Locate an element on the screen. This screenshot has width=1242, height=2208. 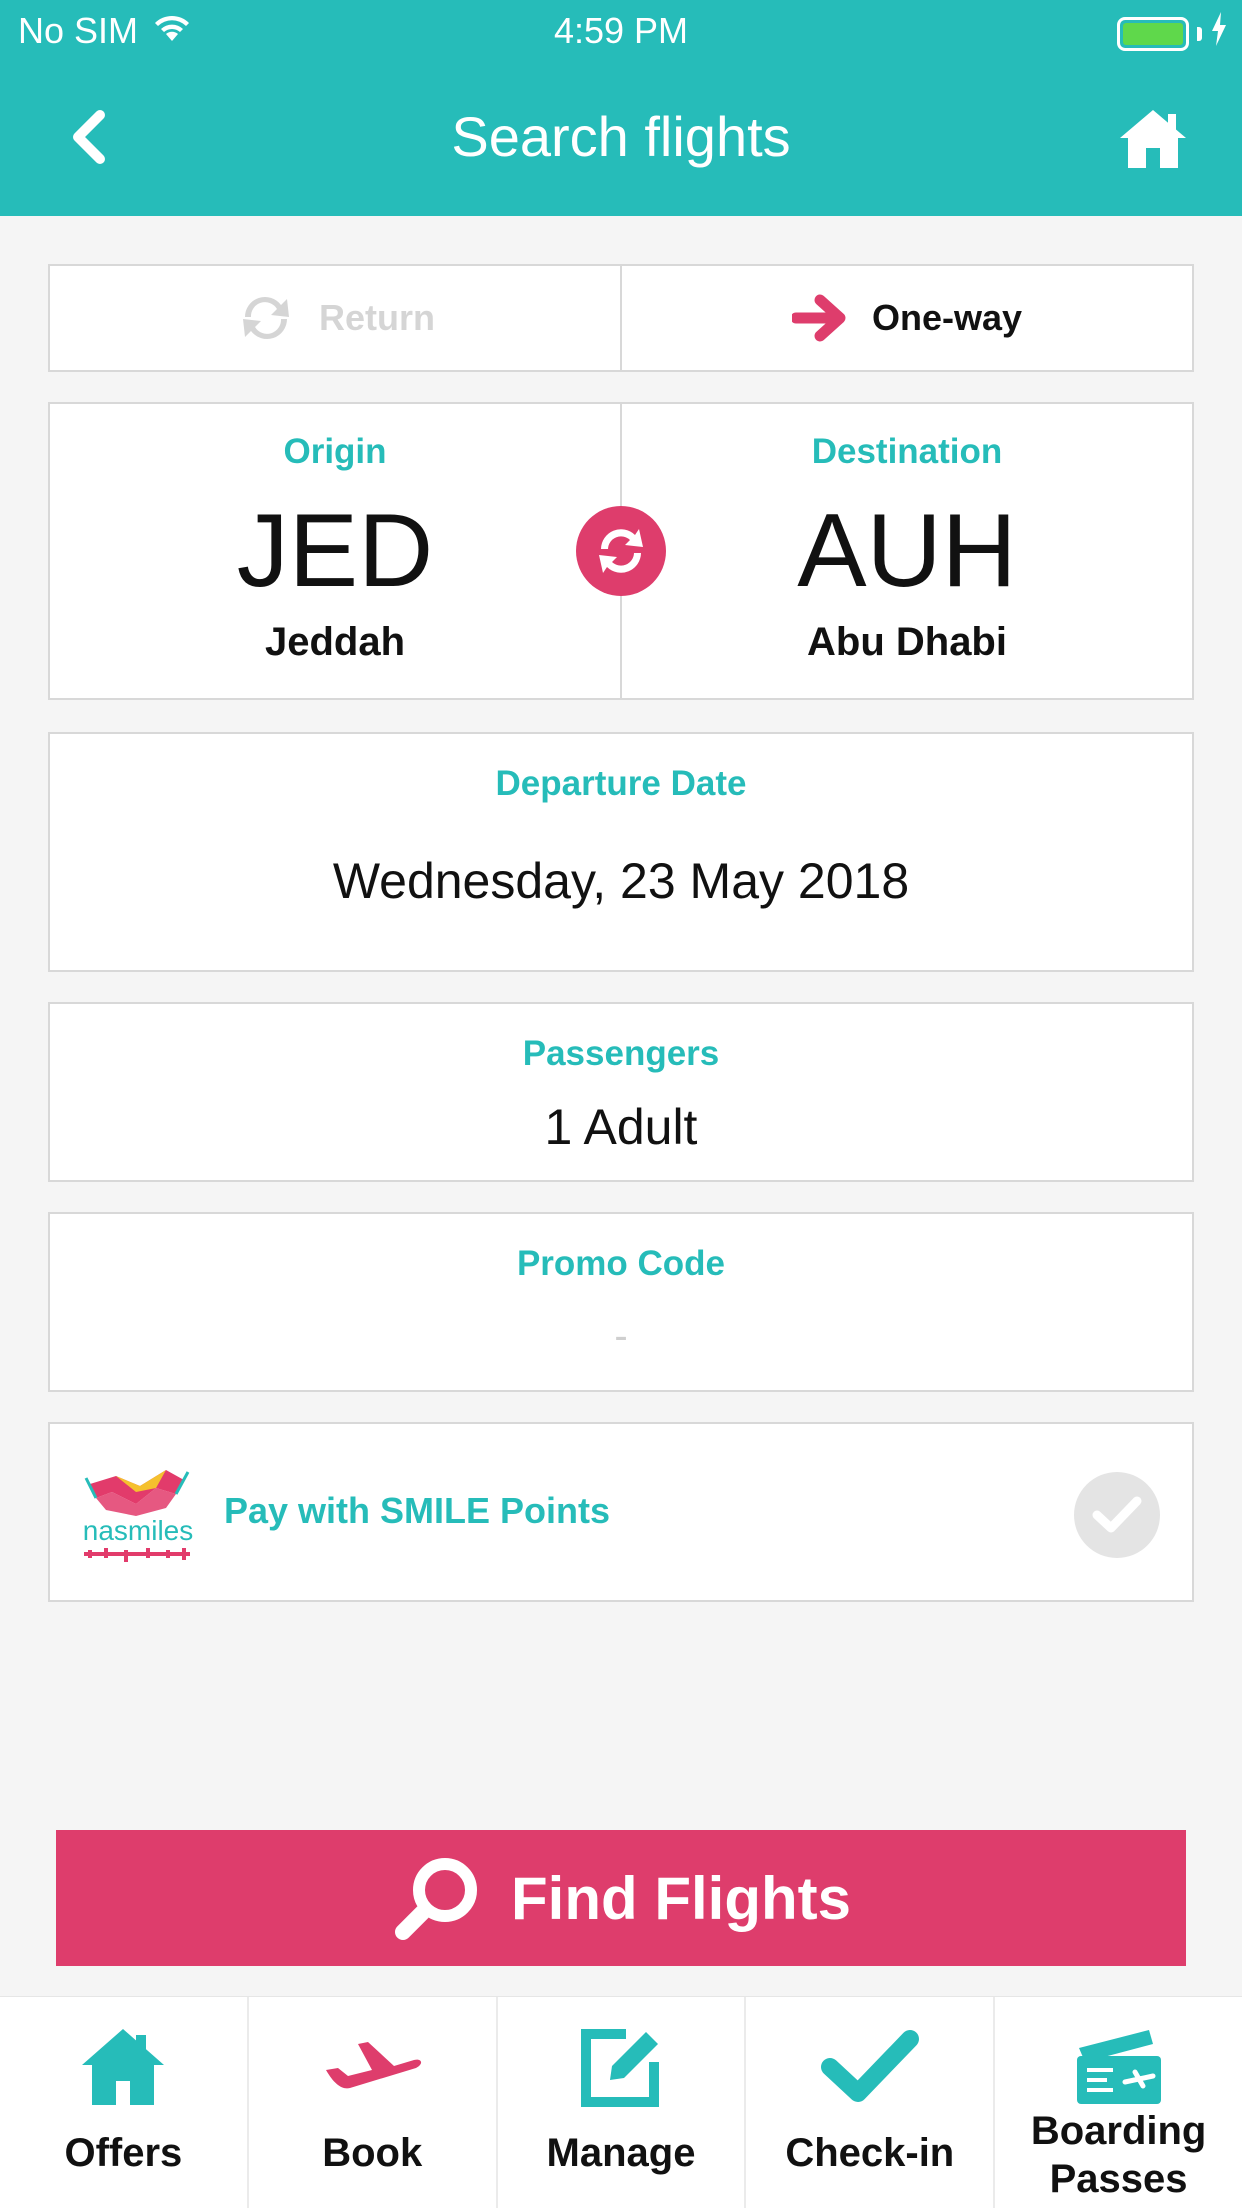
tab-boarding-passes-label: Boarding Passes is located at coordinates (1118, 2155).